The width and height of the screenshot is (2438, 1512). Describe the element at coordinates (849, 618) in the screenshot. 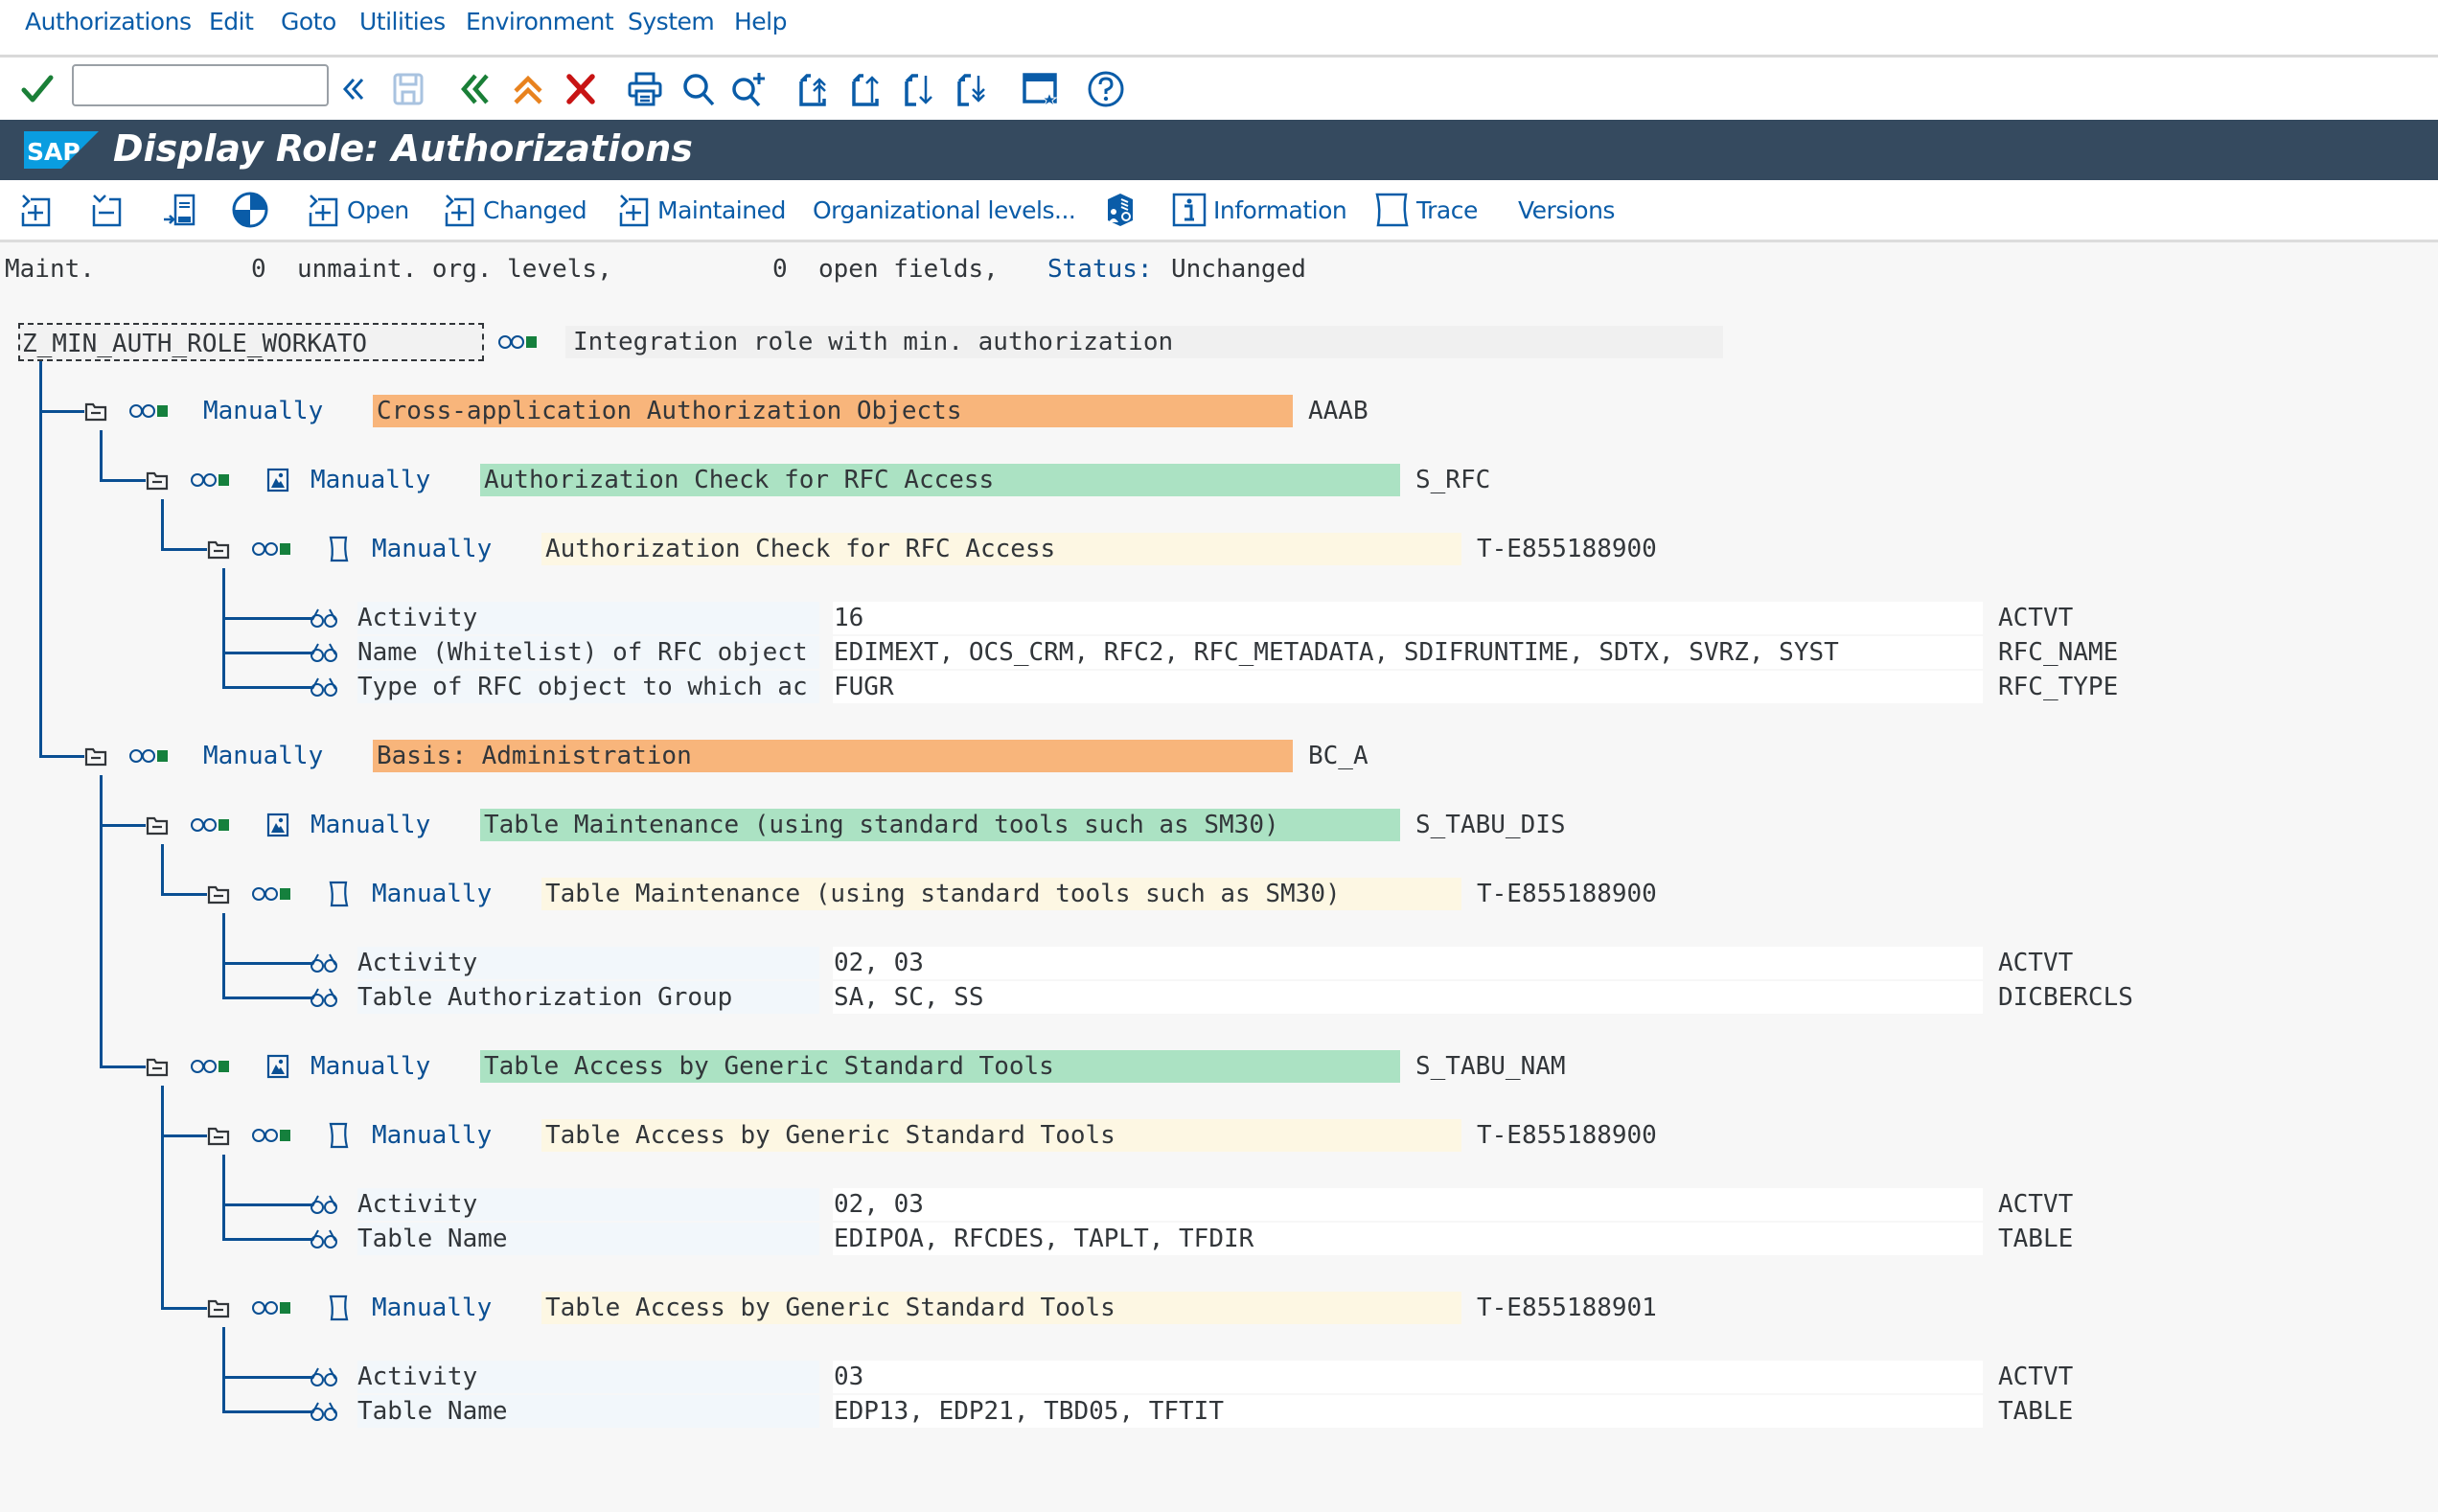

I see `field-value: 16` at that location.